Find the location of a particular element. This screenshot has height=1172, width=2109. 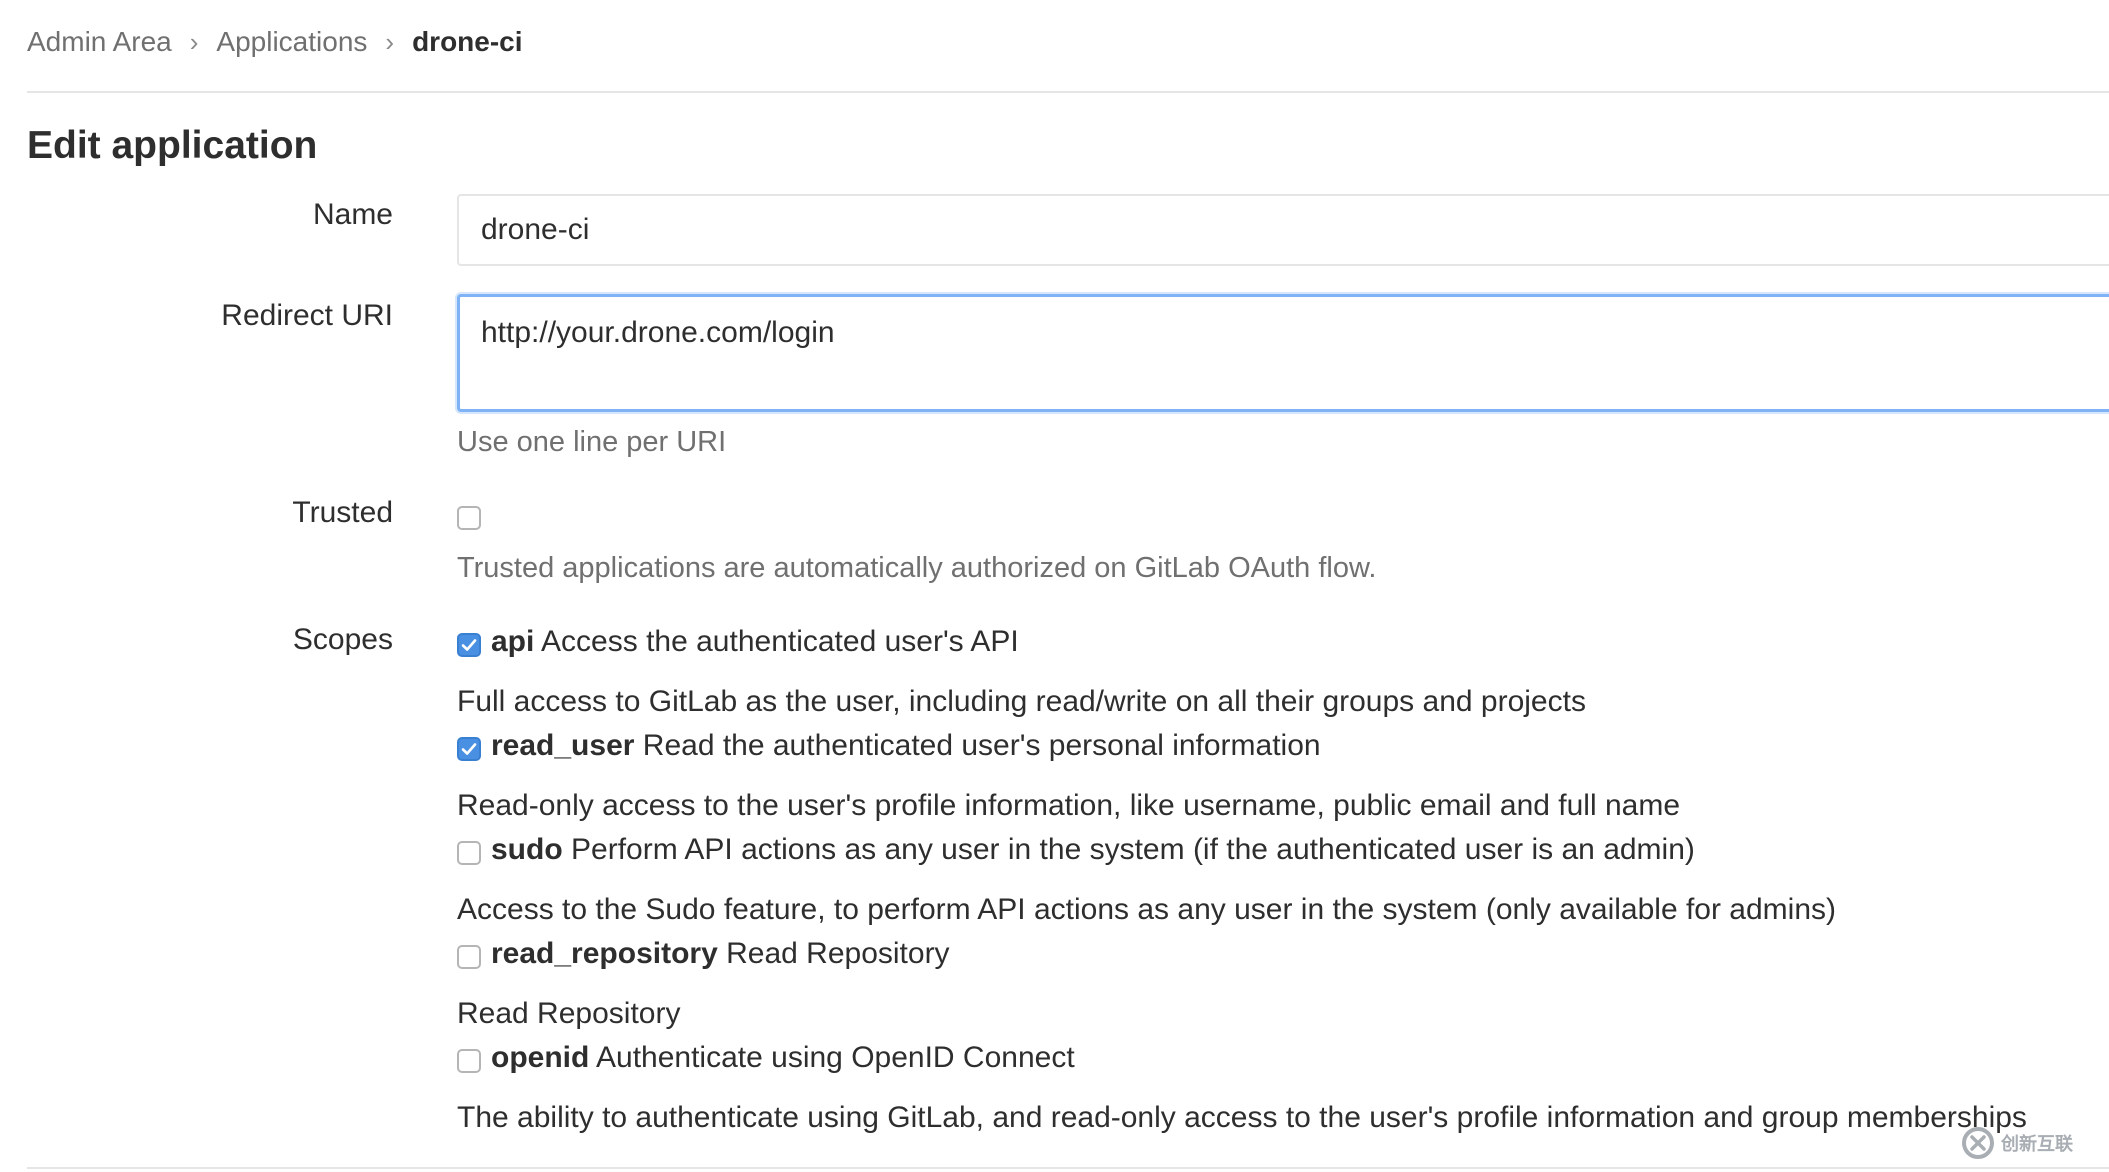

scope-key: read_repository is located at coordinates (604, 953).